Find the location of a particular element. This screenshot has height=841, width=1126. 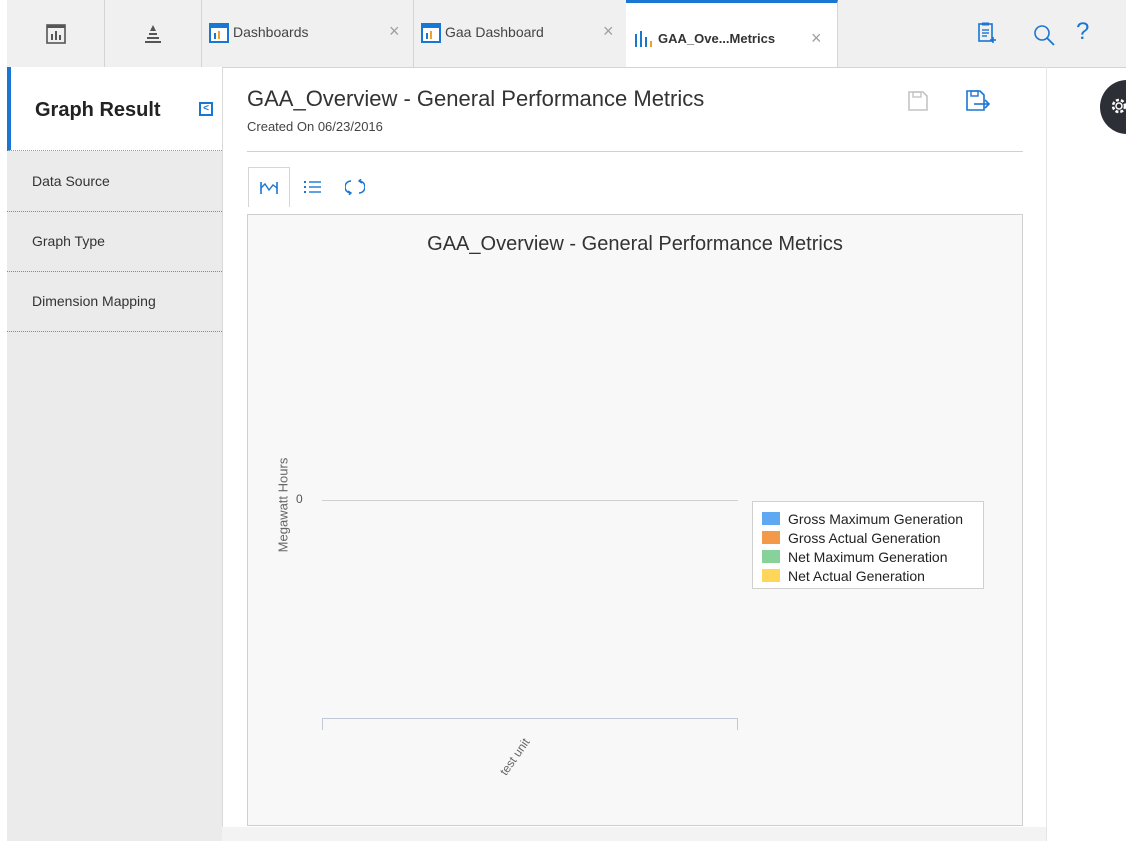

zero-baseline is located at coordinates (530, 500).